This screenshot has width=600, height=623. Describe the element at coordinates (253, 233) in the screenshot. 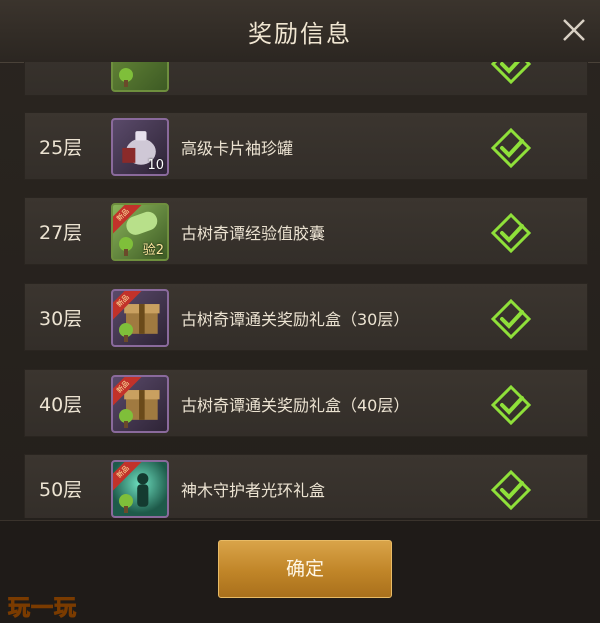

I see `reward-name: 古树奇谭经验值胶囊` at that location.